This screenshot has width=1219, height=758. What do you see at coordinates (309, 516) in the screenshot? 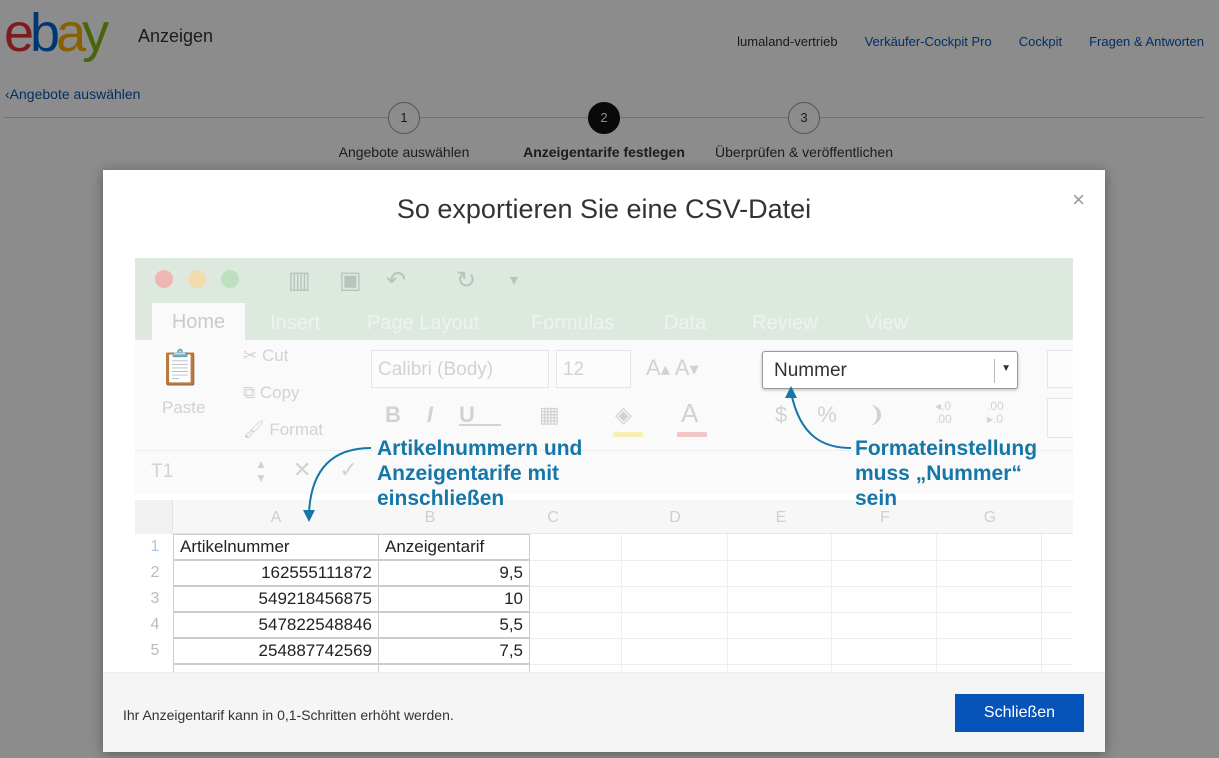
I see `arrow-left-head` at bounding box center [309, 516].